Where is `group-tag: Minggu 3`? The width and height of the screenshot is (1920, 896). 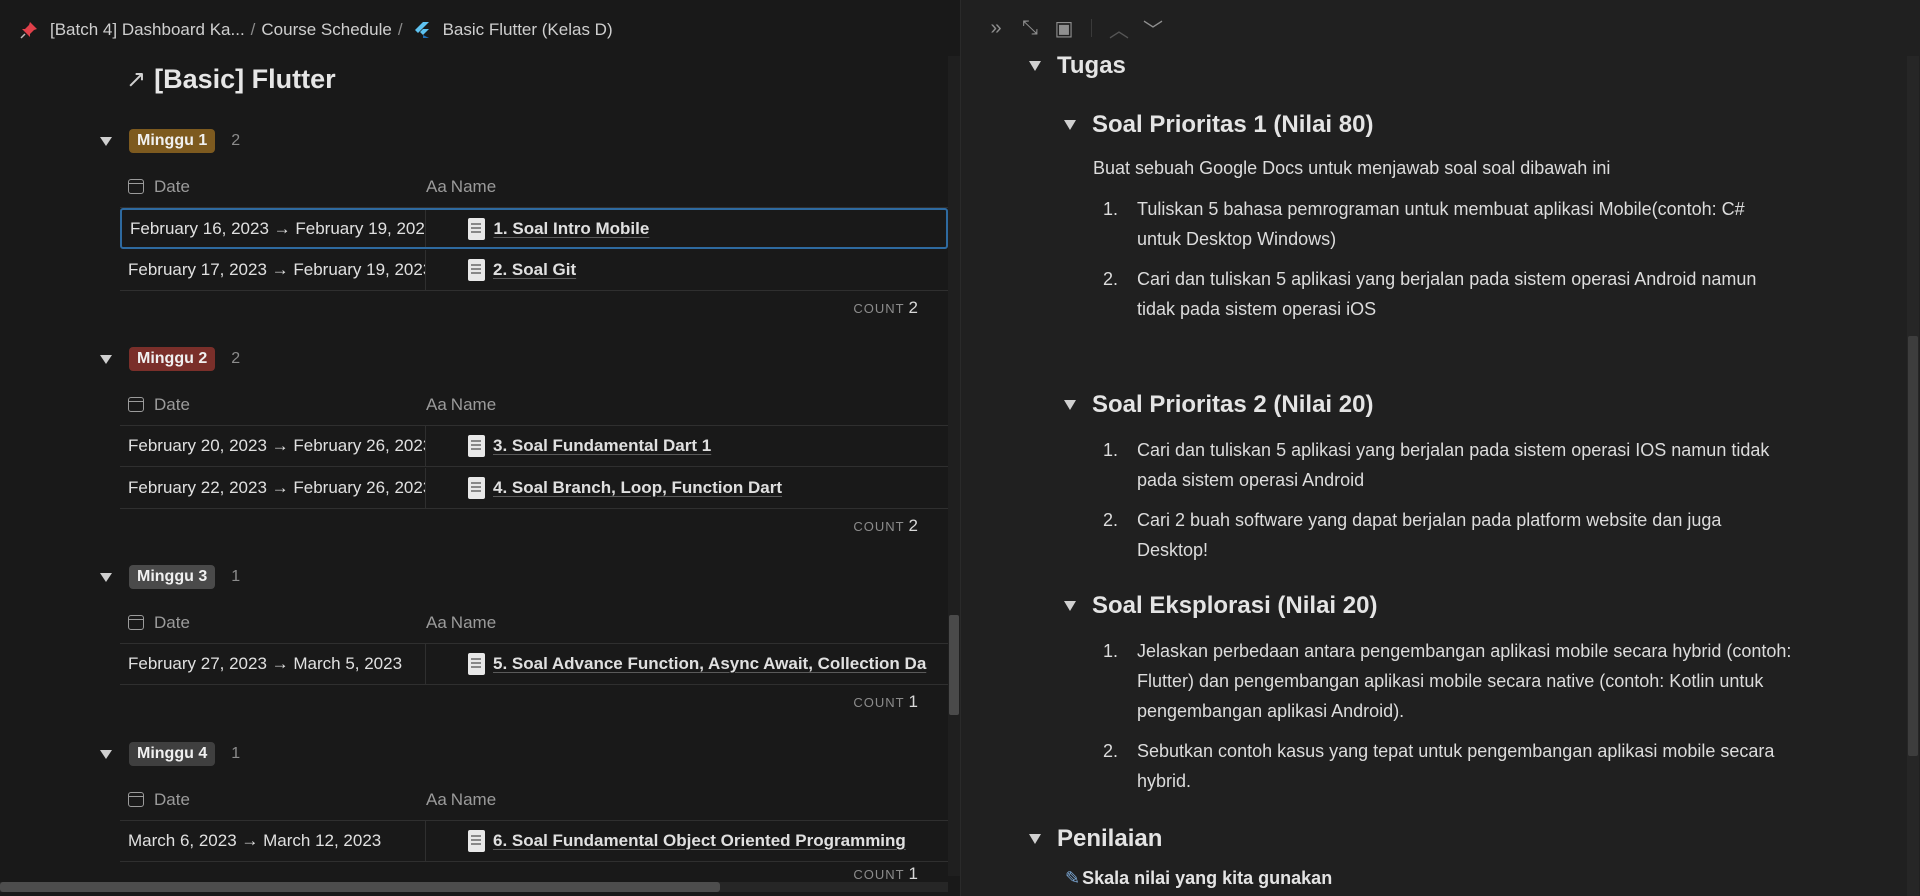
group-tag: Minggu 3 is located at coordinates (172, 577).